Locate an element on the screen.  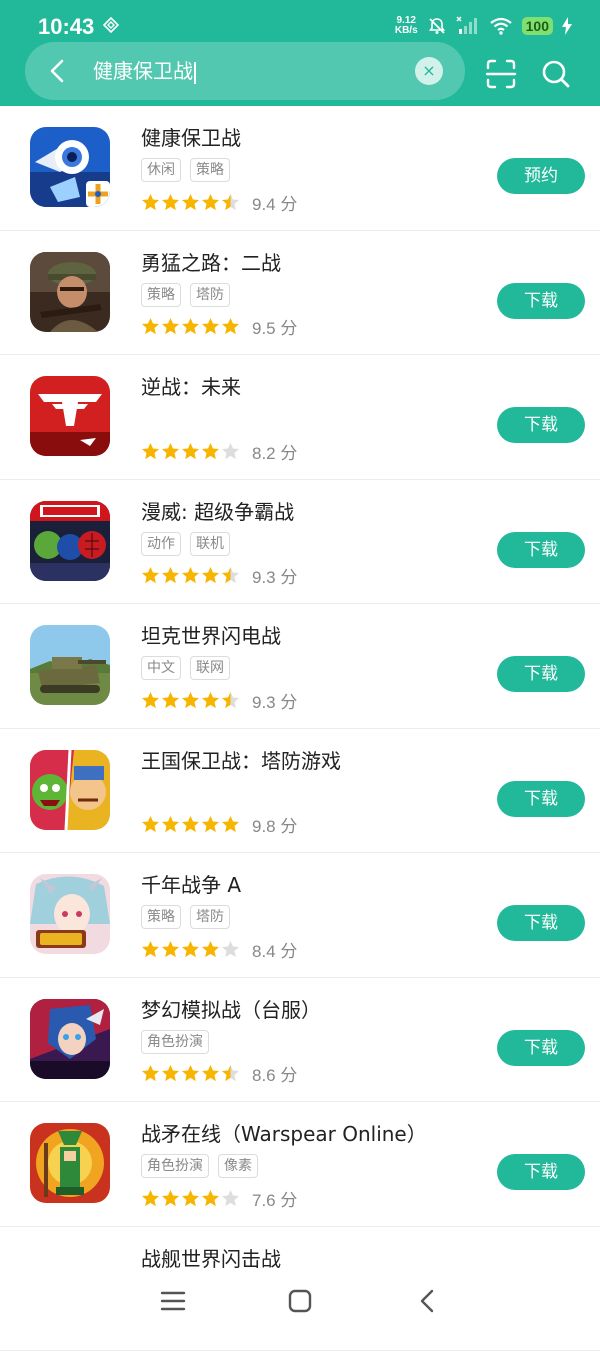
clear-icon: × is located at coordinates (429, 71).